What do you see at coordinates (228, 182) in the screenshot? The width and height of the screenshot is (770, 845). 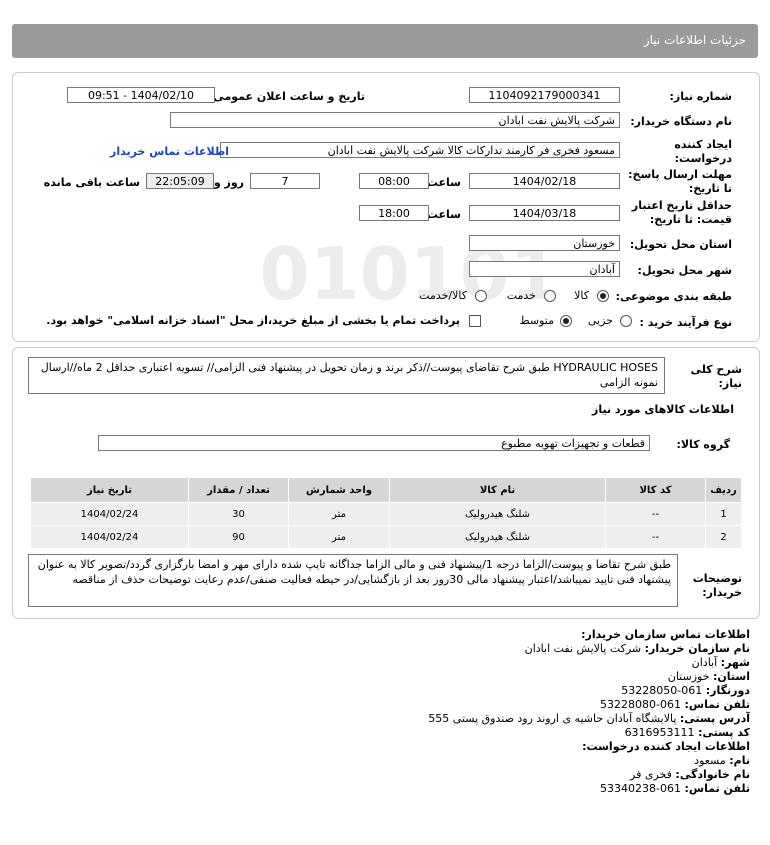 I see `reply-days-label: روز و` at bounding box center [228, 182].